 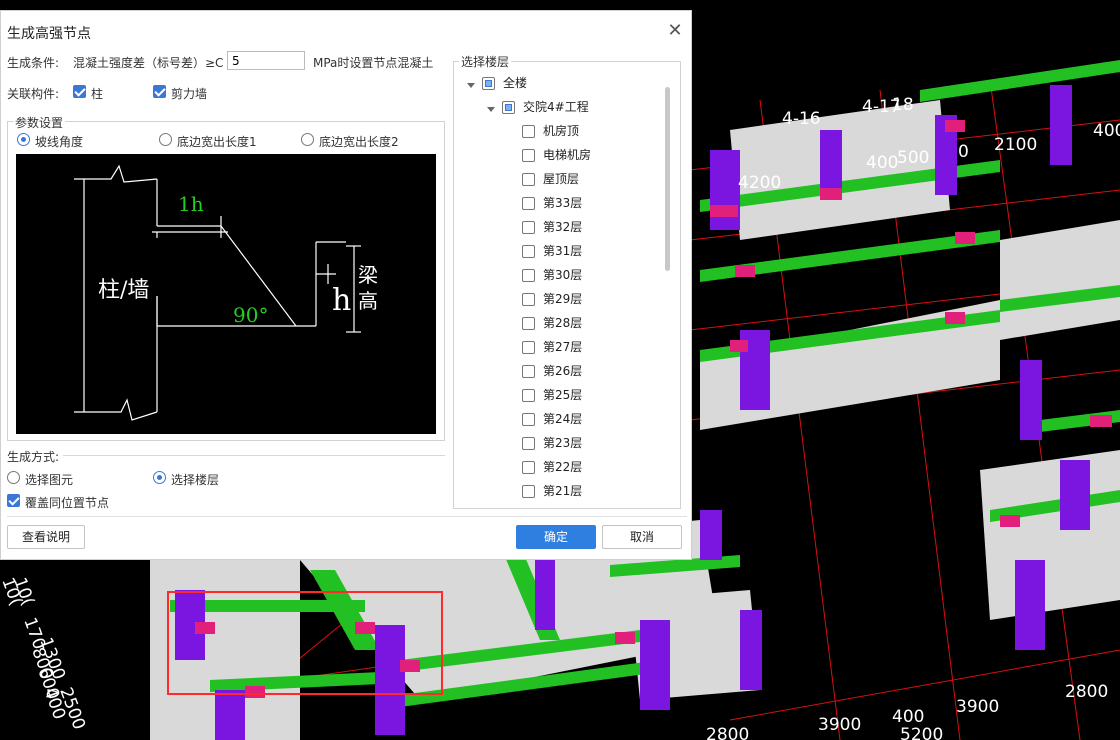 I want to click on select-element-label: 选择图元, so click(x=49, y=480).